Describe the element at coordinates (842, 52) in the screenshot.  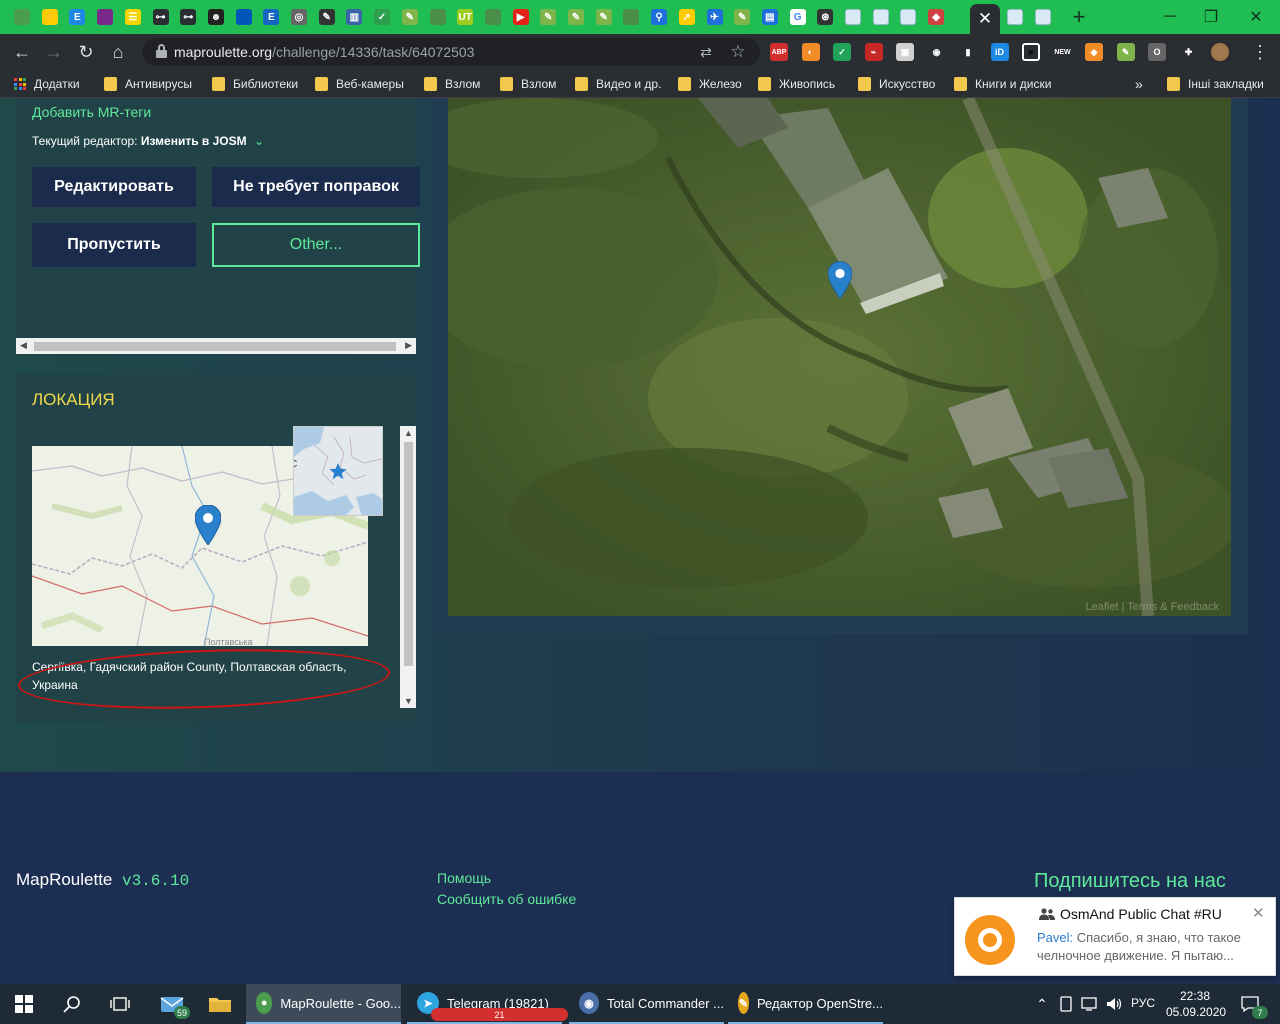
I see `check-circle-icon: ✓` at that location.